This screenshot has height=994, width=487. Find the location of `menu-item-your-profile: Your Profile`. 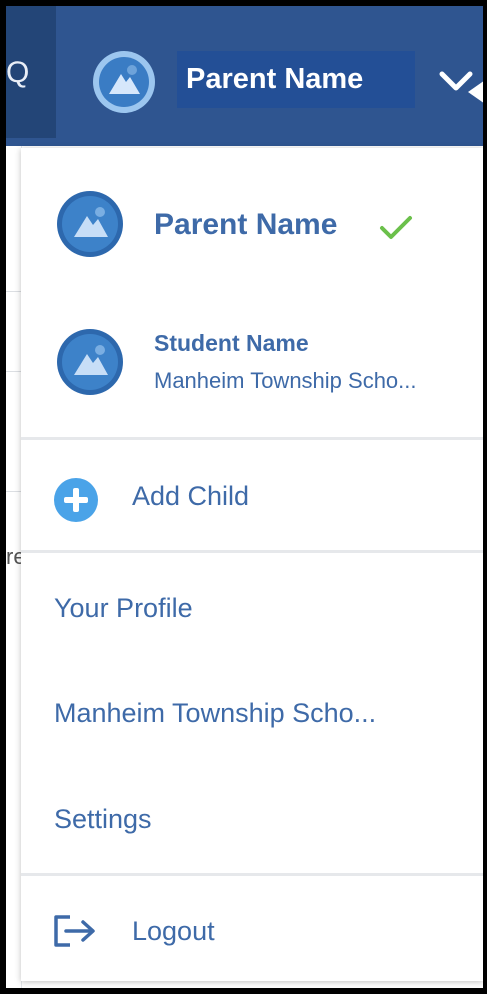

menu-item-your-profile: Your Profile is located at coordinates (123, 608).